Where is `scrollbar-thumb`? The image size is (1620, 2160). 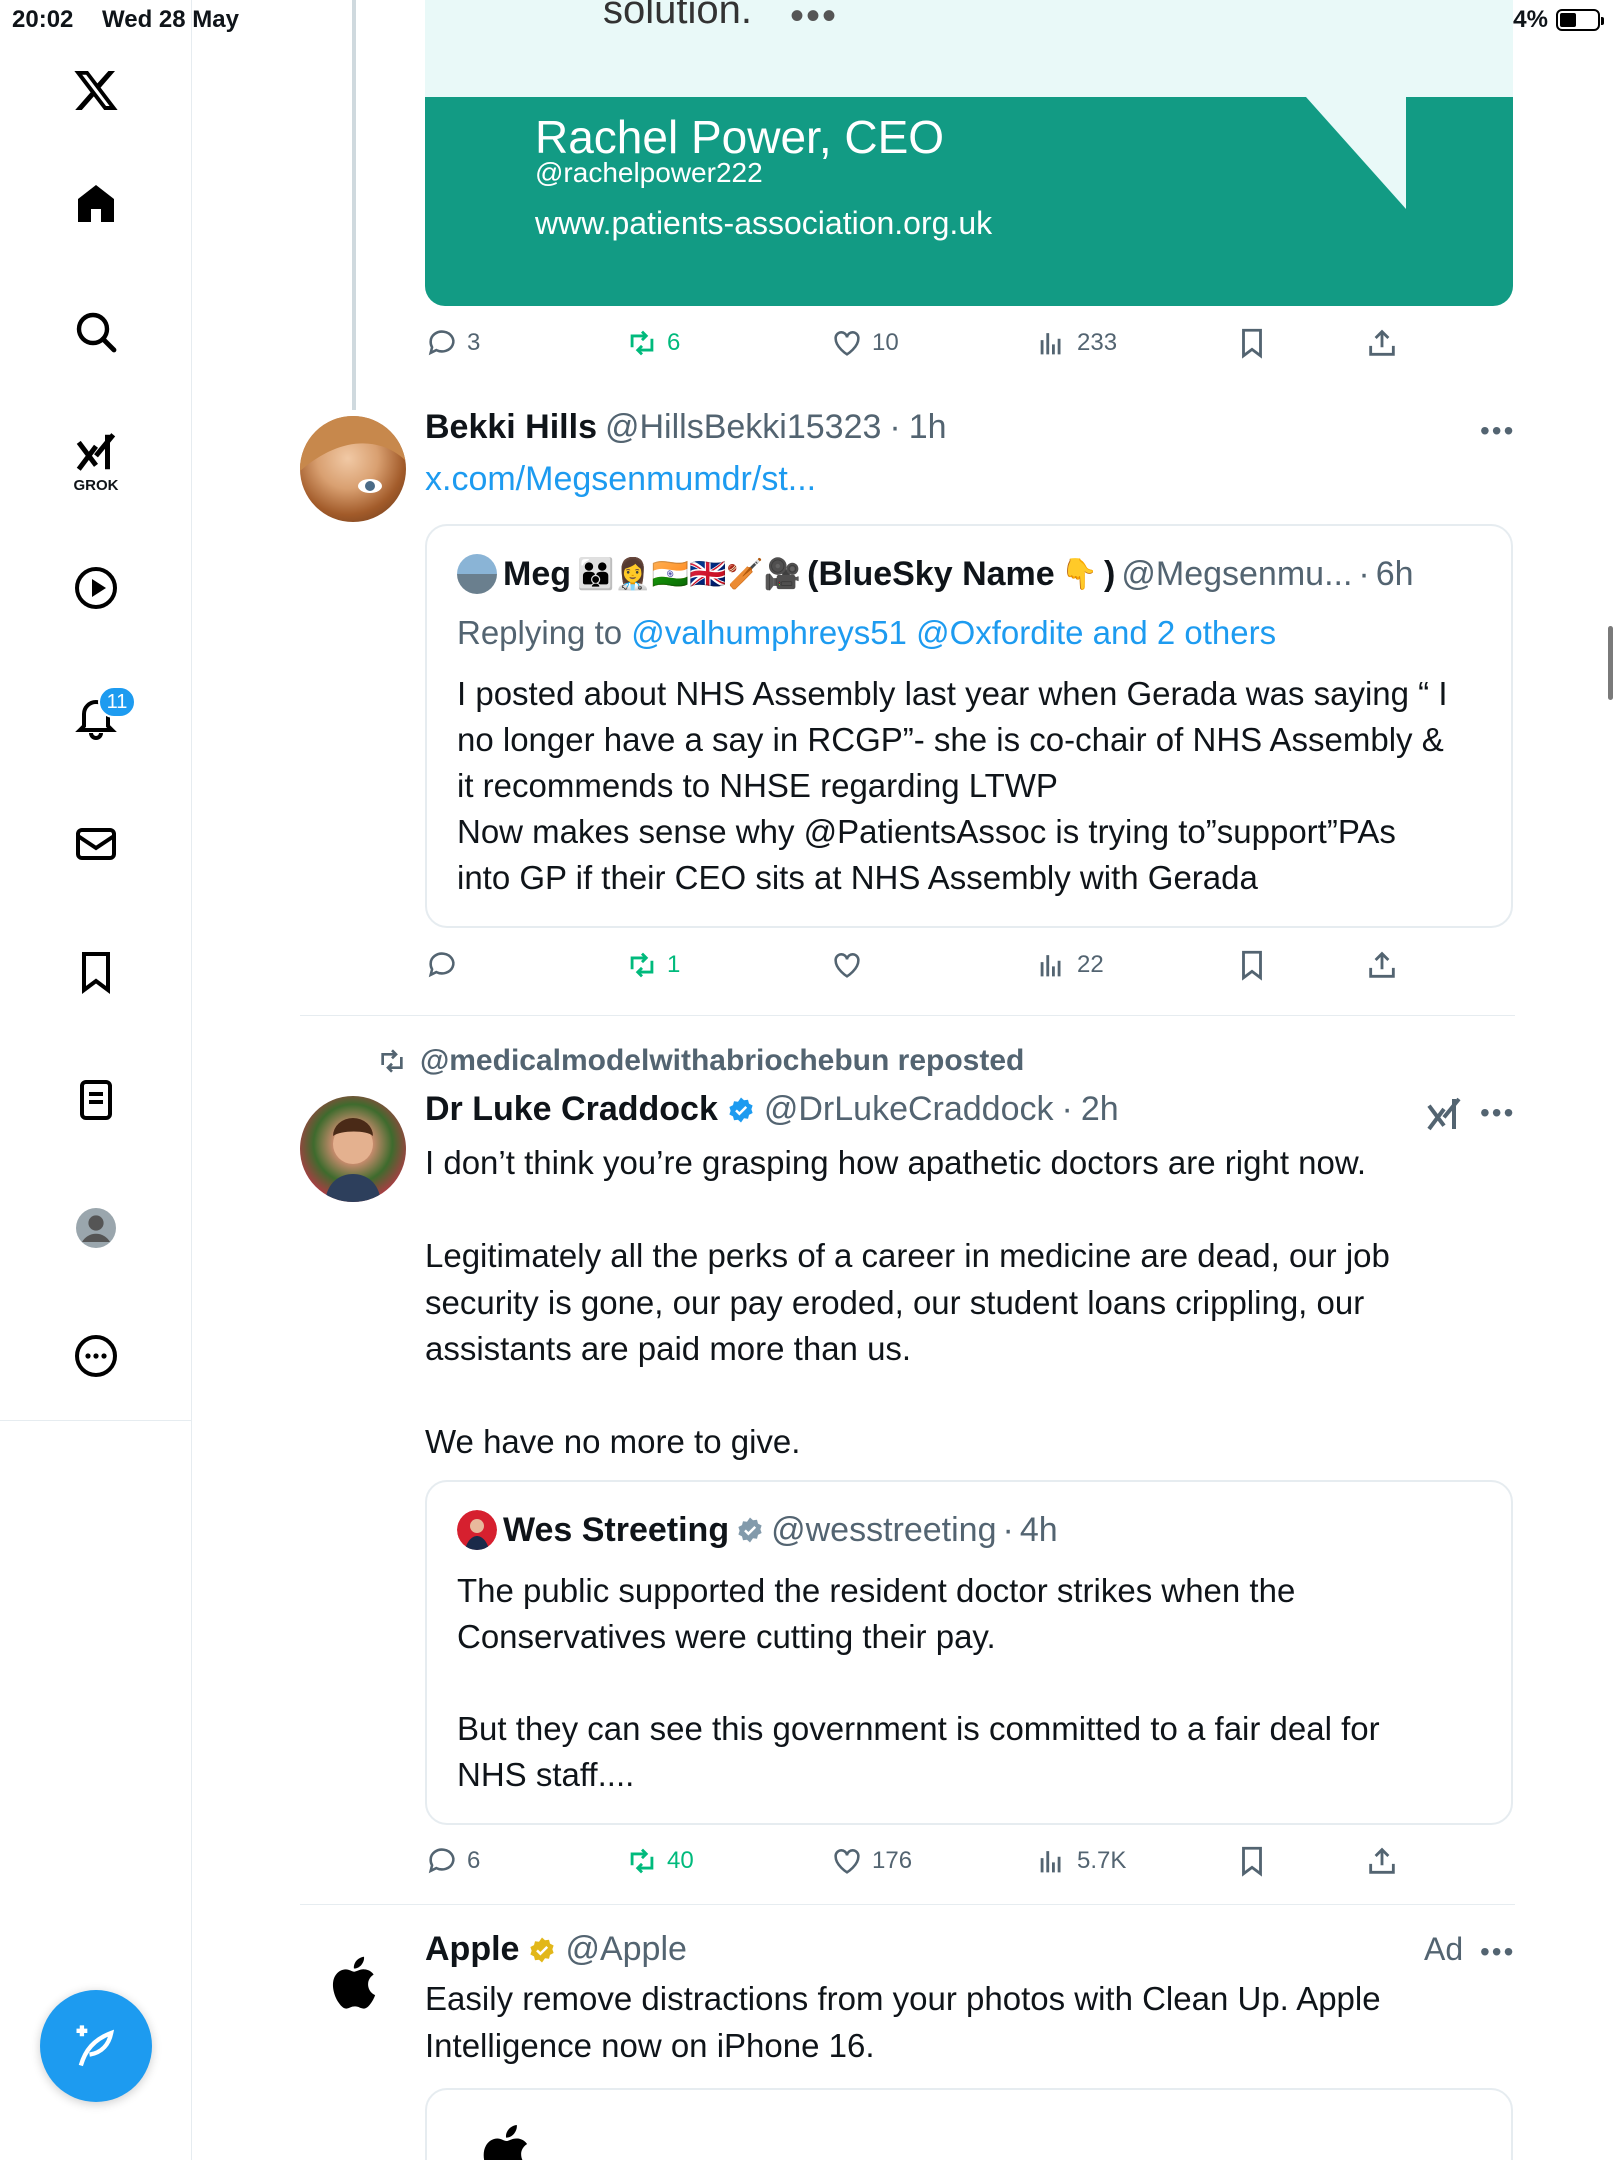 scrollbar-thumb is located at coordinates (1610, 663).